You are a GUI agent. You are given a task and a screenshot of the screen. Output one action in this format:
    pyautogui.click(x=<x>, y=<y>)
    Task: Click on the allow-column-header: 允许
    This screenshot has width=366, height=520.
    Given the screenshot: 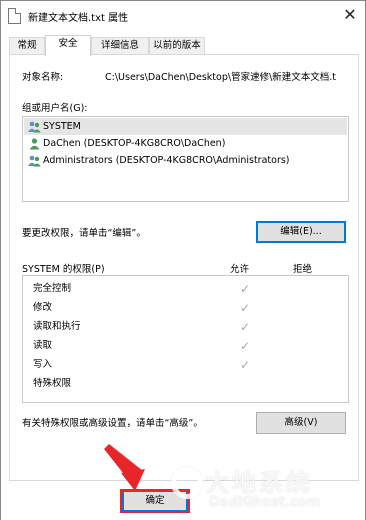 What is the action you would take?
    pyautogui.click(x=240, y=269)
    